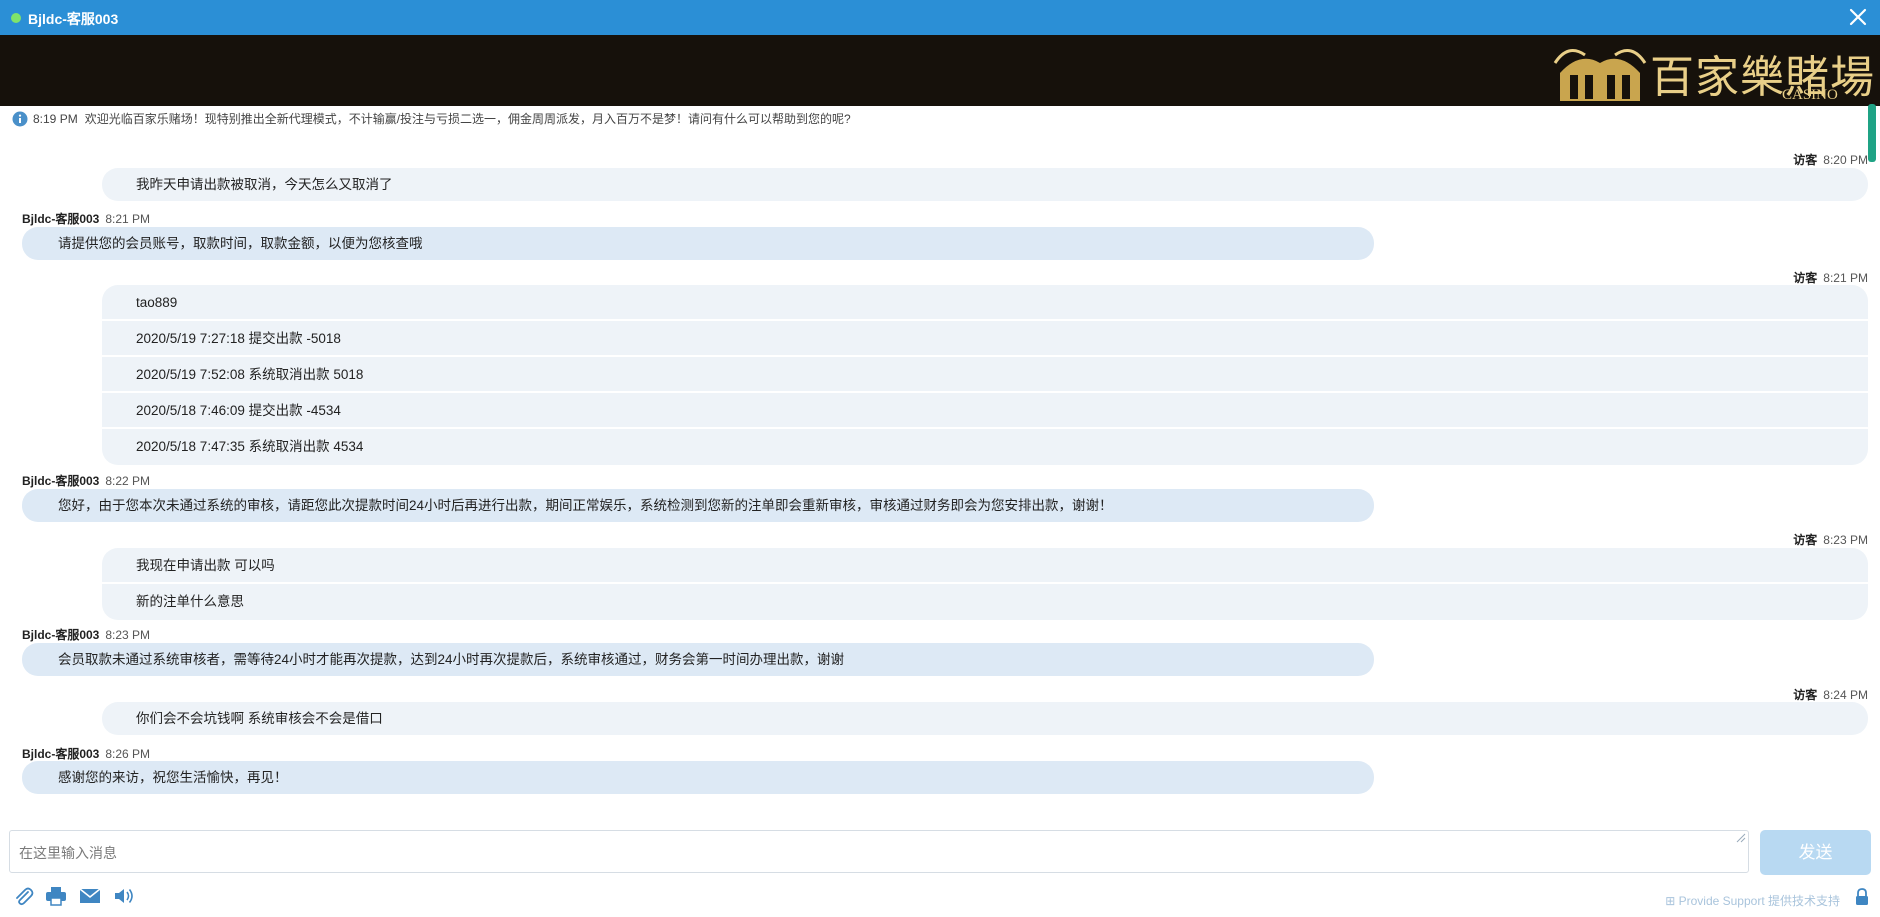 The height and width of the screenshot is (917, 1880). Describe the element at coordinates (985, 566) in the screenshot. I see `message-line: 我现在申请出款 可以吗` at that location.